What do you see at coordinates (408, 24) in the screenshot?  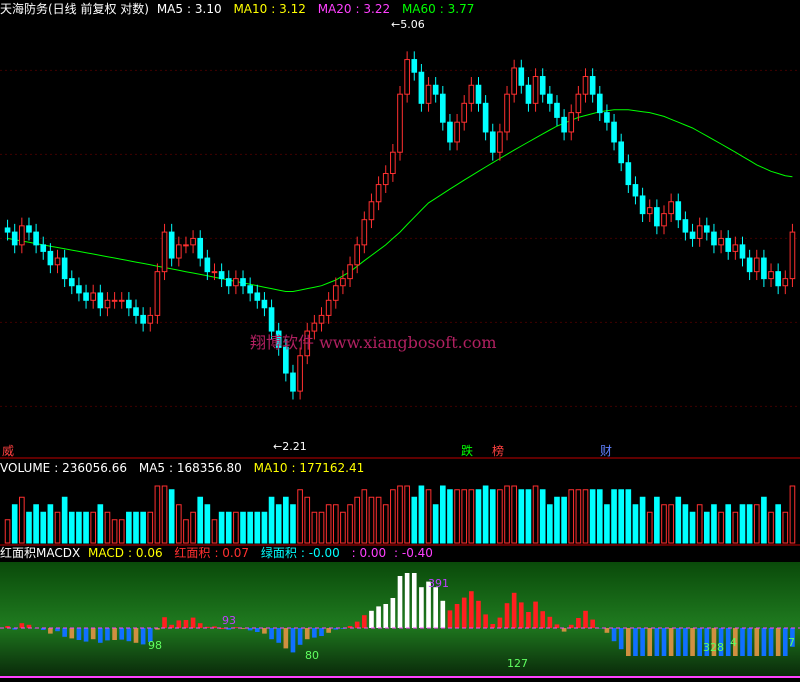 I see `high-price-label: ←5.06` at bounding box center [408, 24].